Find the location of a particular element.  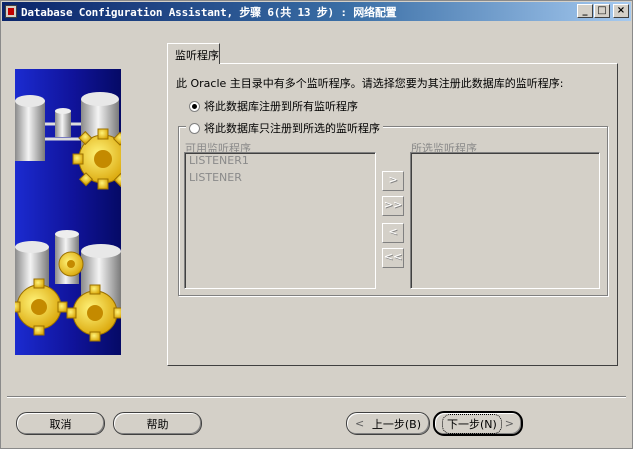

cancel-button: 取消 is located at coordinates (60, 423).